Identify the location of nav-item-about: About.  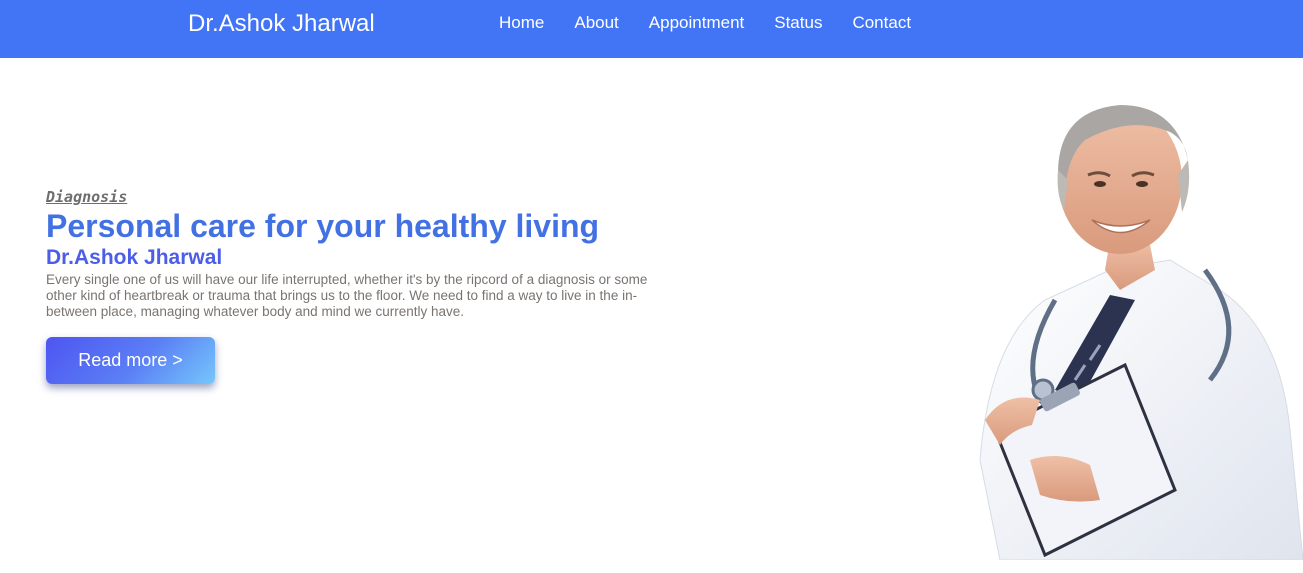
(596, 23).